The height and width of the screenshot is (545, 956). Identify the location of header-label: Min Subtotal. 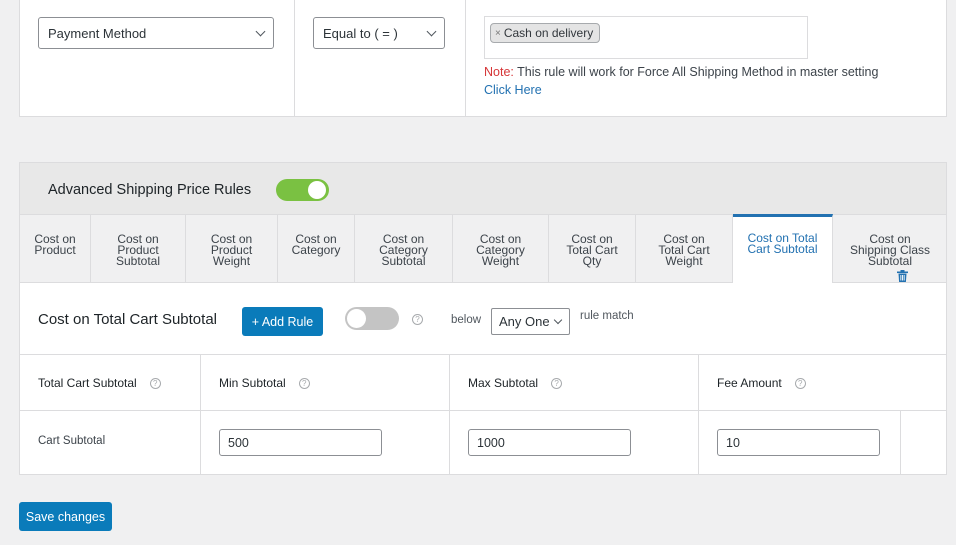
(252, 383).